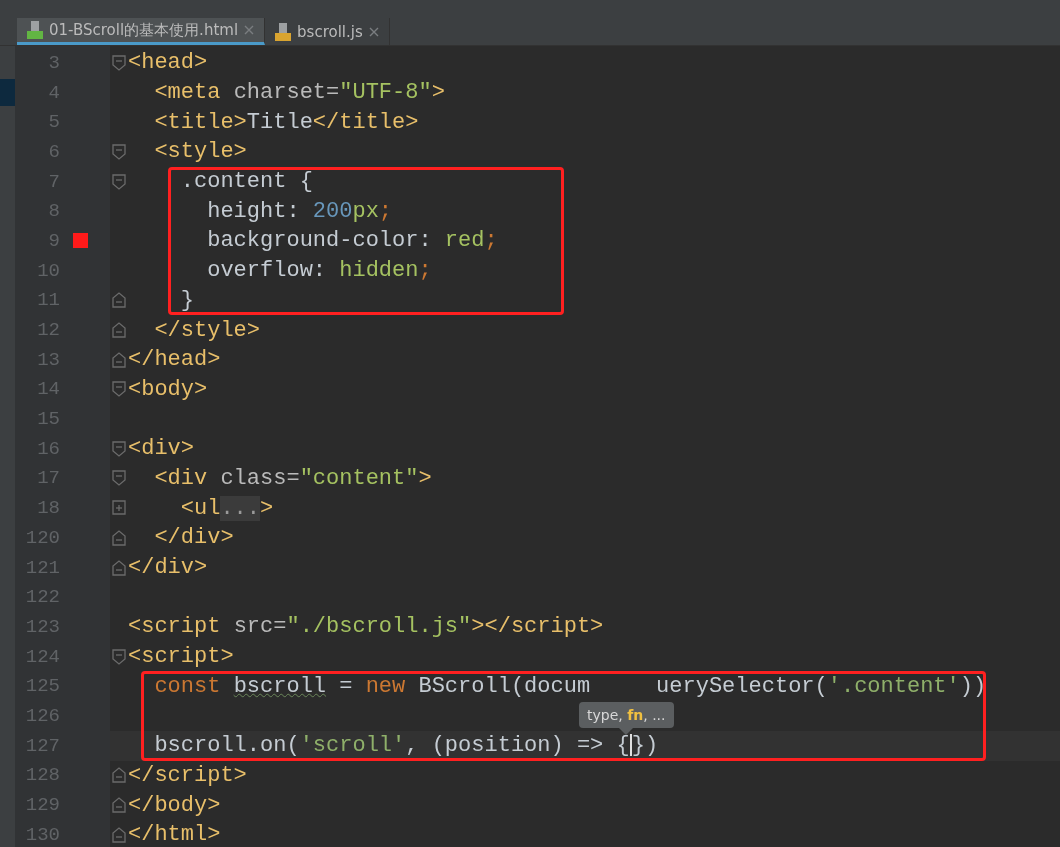 This screenshot has height=847, width=1060. Describe the element at coordinates (246, 182) in the screenshot. I see `code-line: .content {` at that location.